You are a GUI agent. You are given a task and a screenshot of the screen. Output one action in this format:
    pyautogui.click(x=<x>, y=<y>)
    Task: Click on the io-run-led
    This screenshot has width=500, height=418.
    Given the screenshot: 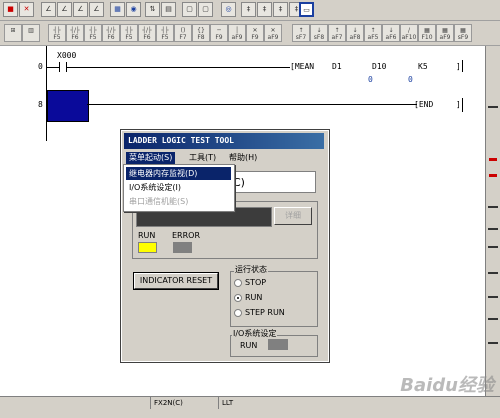 What is the action you would take?
    pyautogui.click(x=278, y=344)
    